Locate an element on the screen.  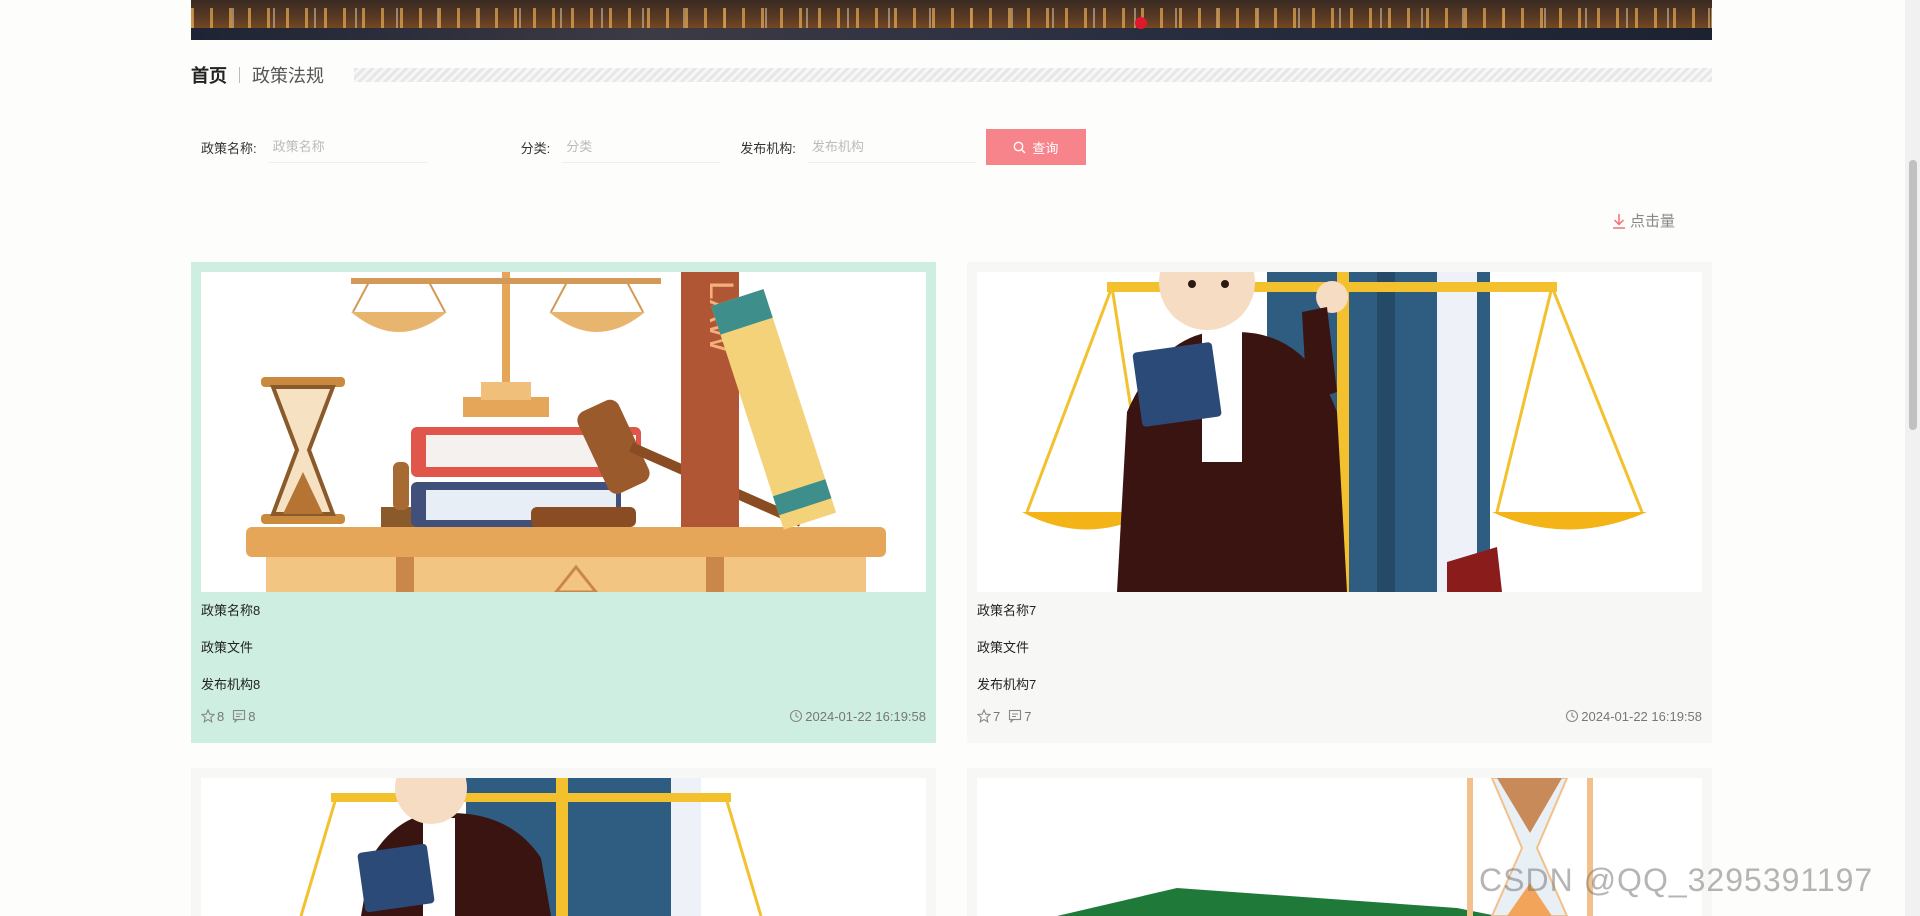
search-icon is located at coordinates (1019, 147).